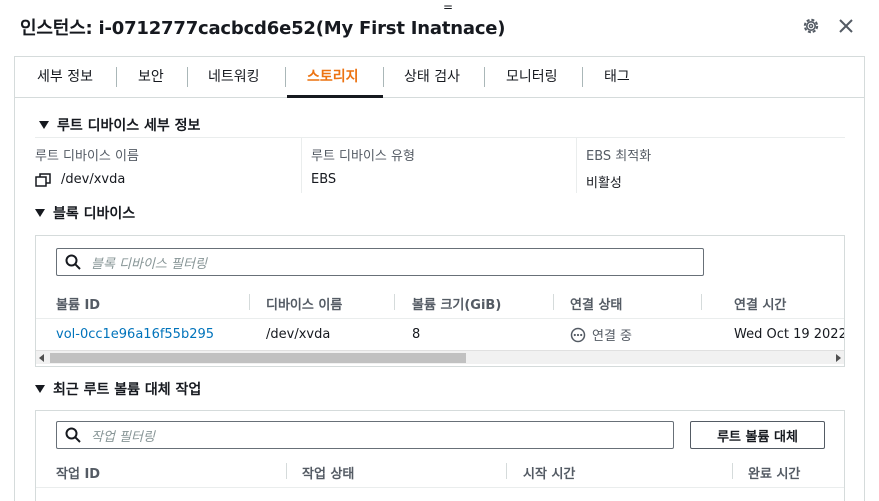 The image size is (879, 501). Describe the element at coordinates (363, 156) in the screenshot. I see `field-label: 루트 디바이스 유형` at that location.